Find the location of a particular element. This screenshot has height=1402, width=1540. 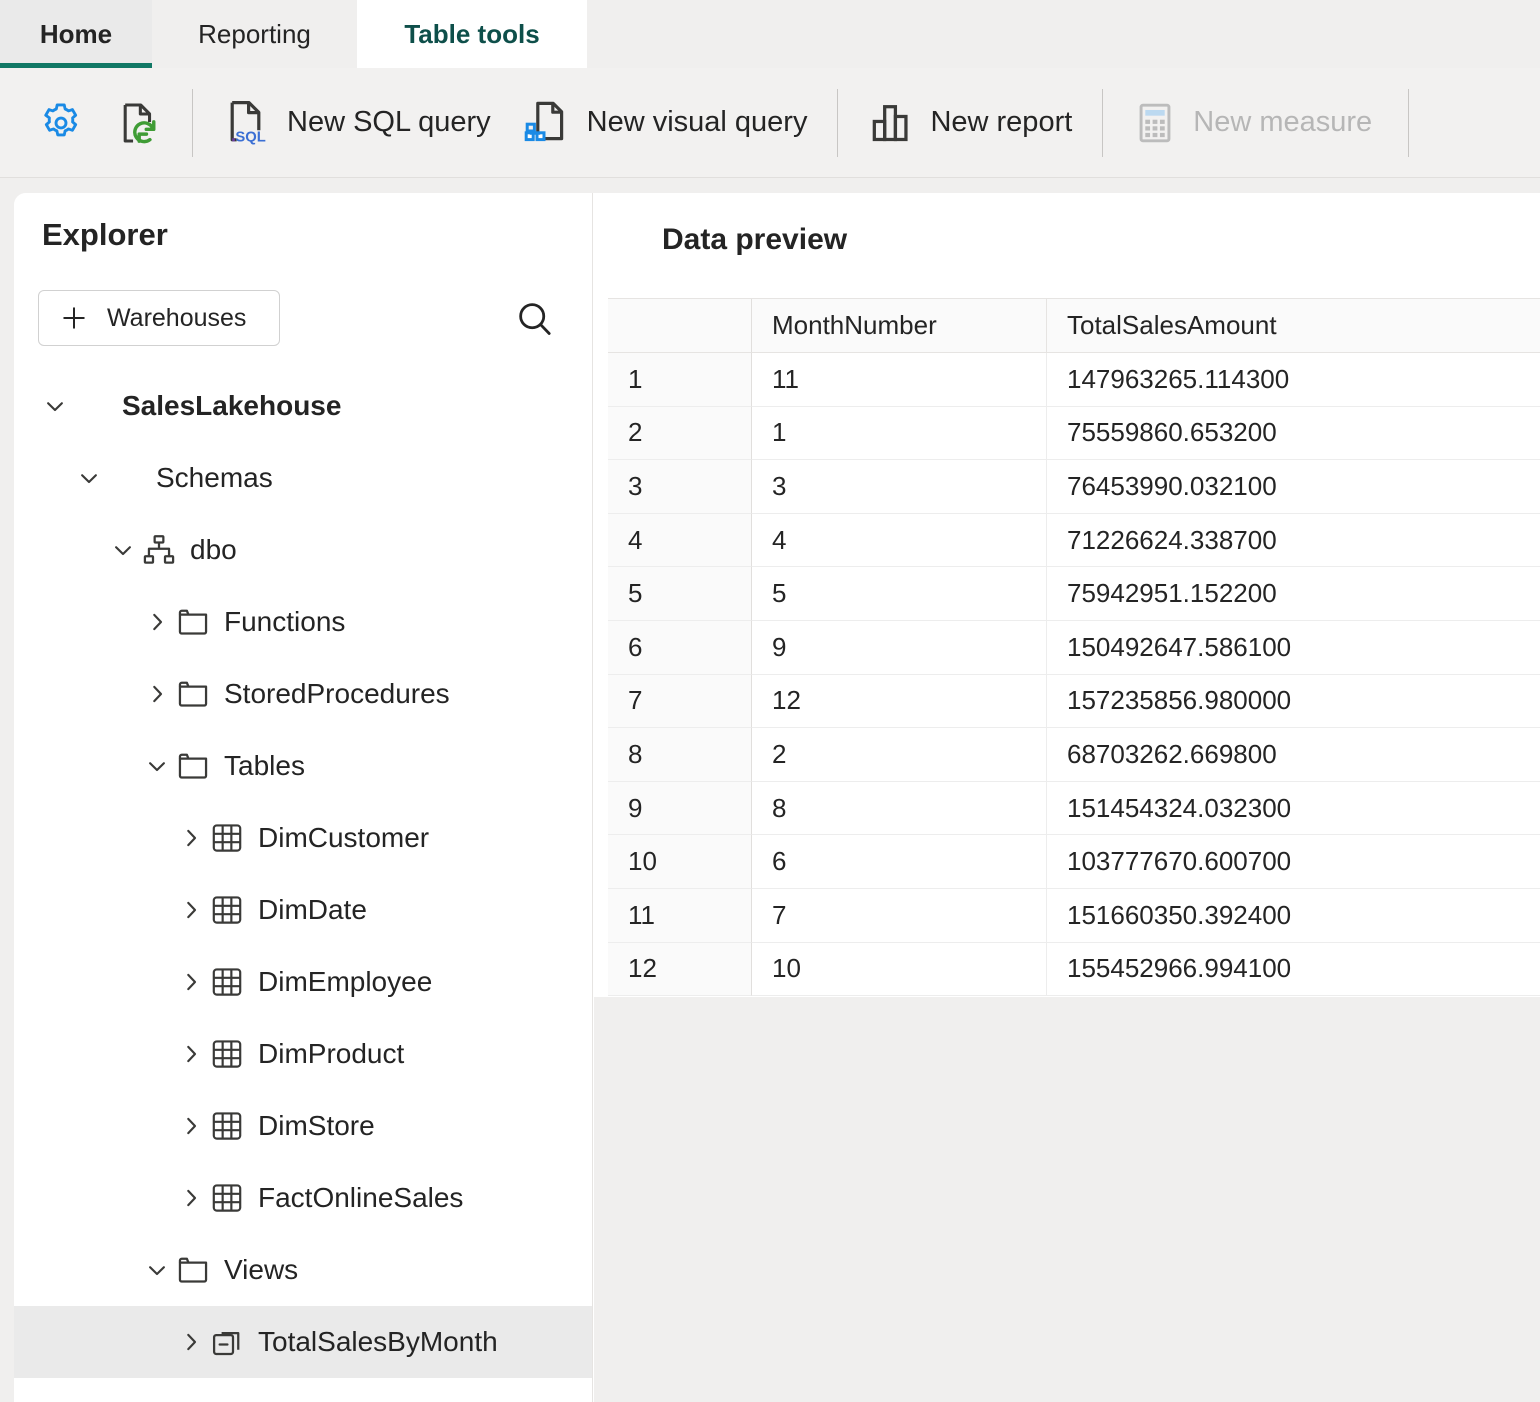

table-cell: 157235856.980000 is located at coordinates (1293, 702).